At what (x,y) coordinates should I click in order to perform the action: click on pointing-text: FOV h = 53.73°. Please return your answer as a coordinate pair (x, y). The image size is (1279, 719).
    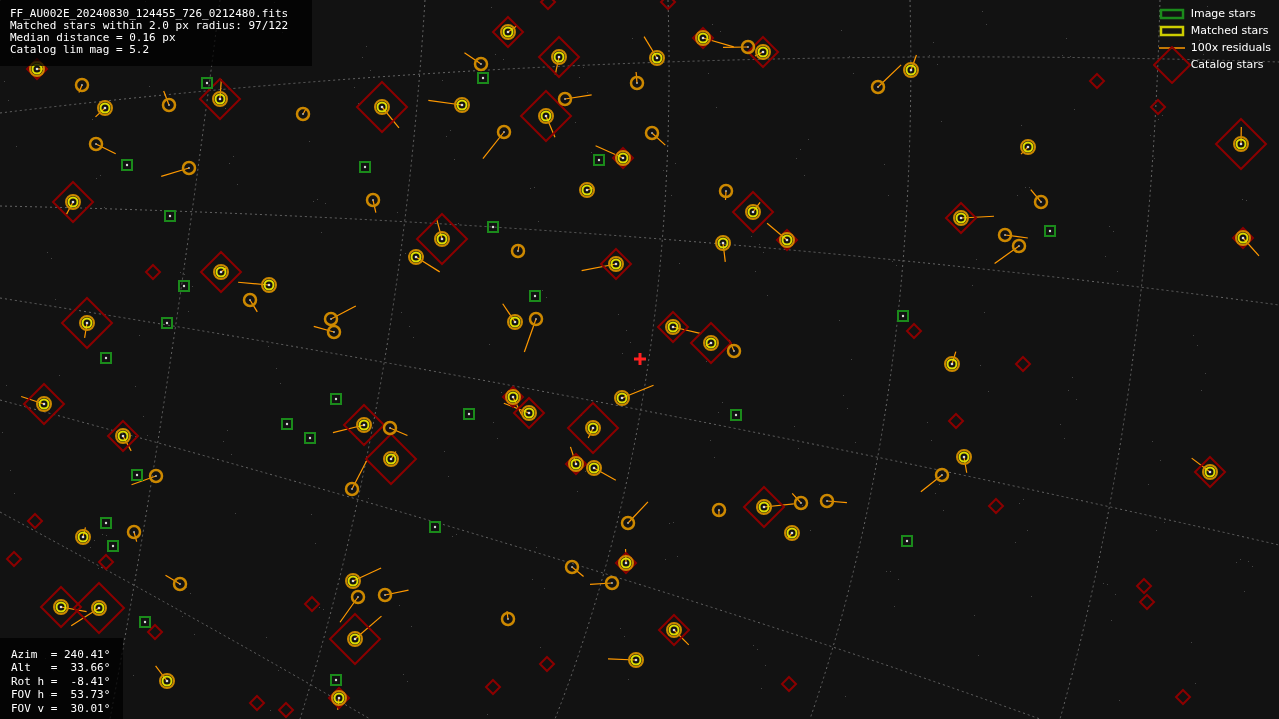
    Looking at the image, I should click on (61, 695).